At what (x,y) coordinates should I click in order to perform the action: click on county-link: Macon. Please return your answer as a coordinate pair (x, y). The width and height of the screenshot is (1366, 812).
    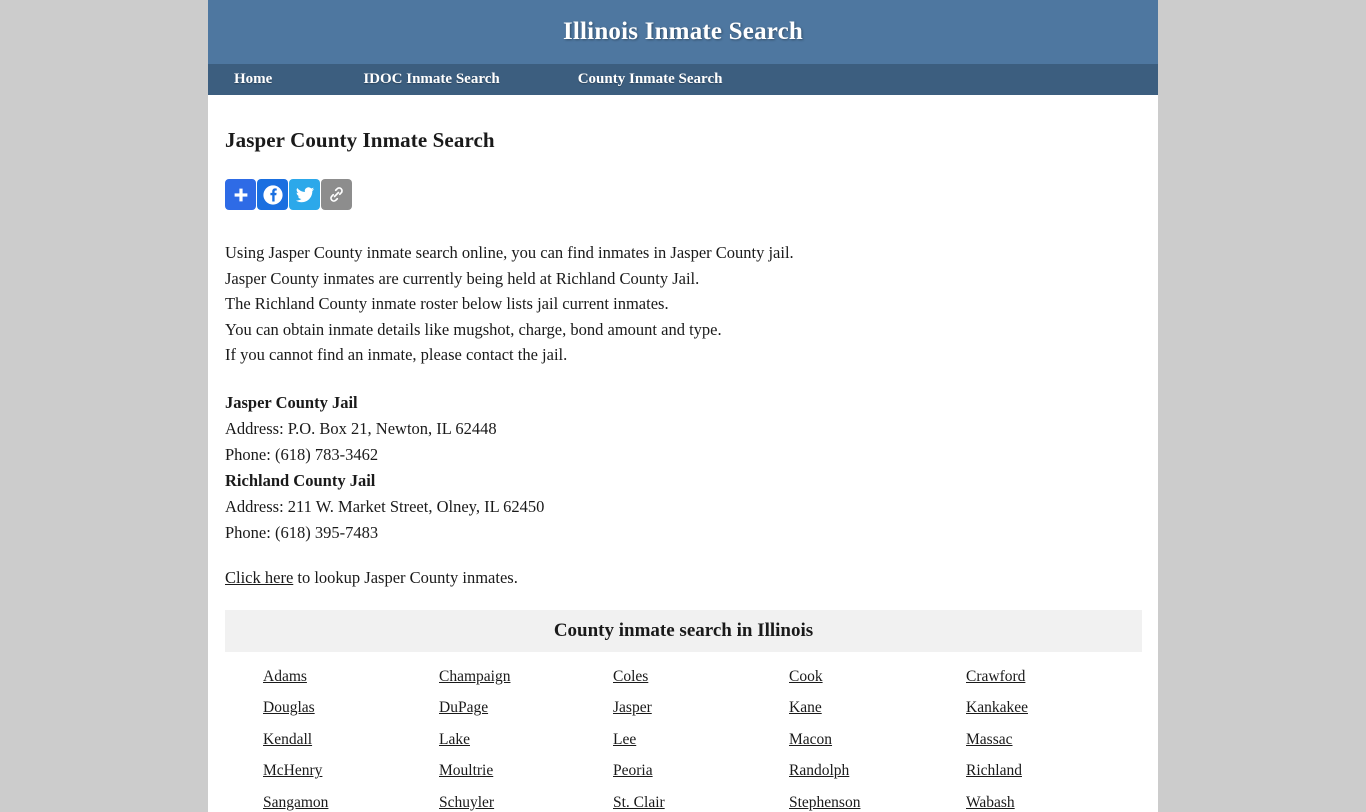
    Looking at the image, I should click on (810, 740).